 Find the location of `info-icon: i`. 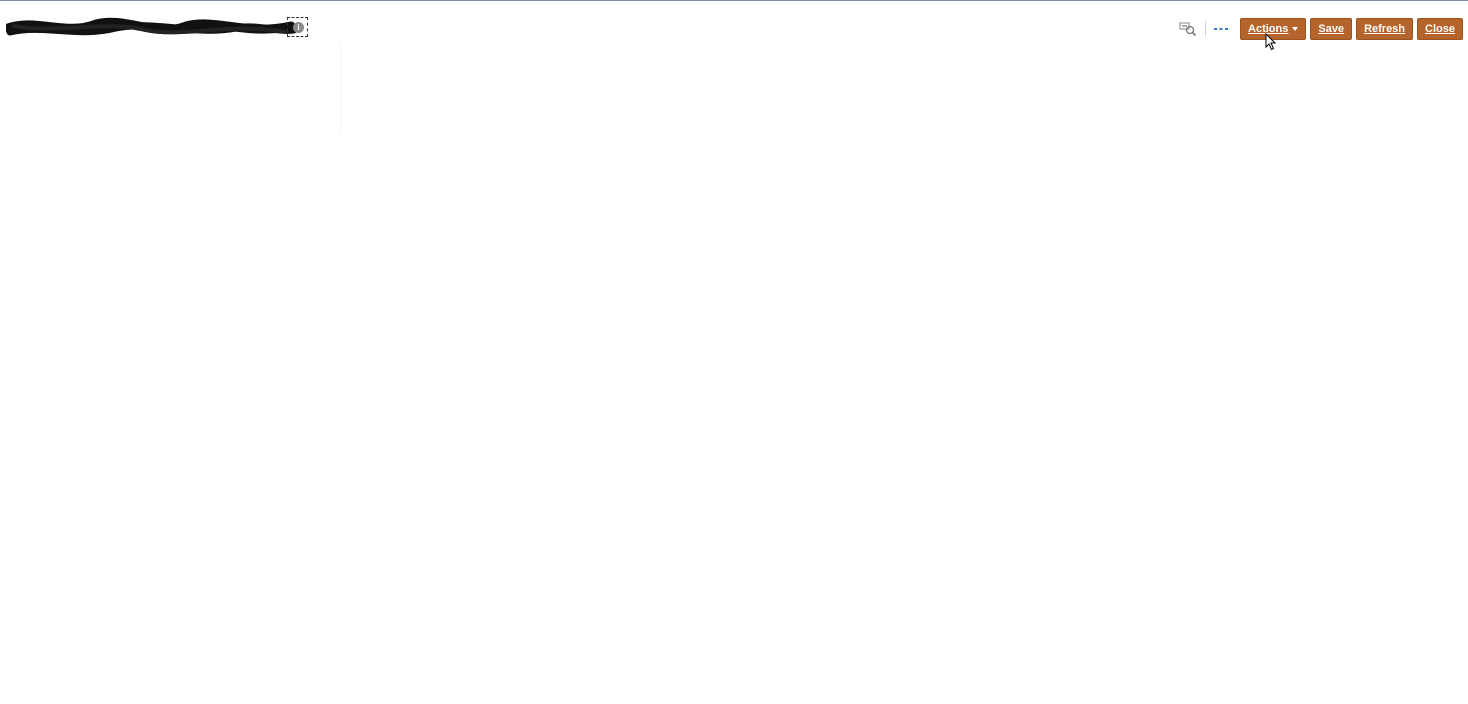

info-icon: i is located at coordinates (298, 27).